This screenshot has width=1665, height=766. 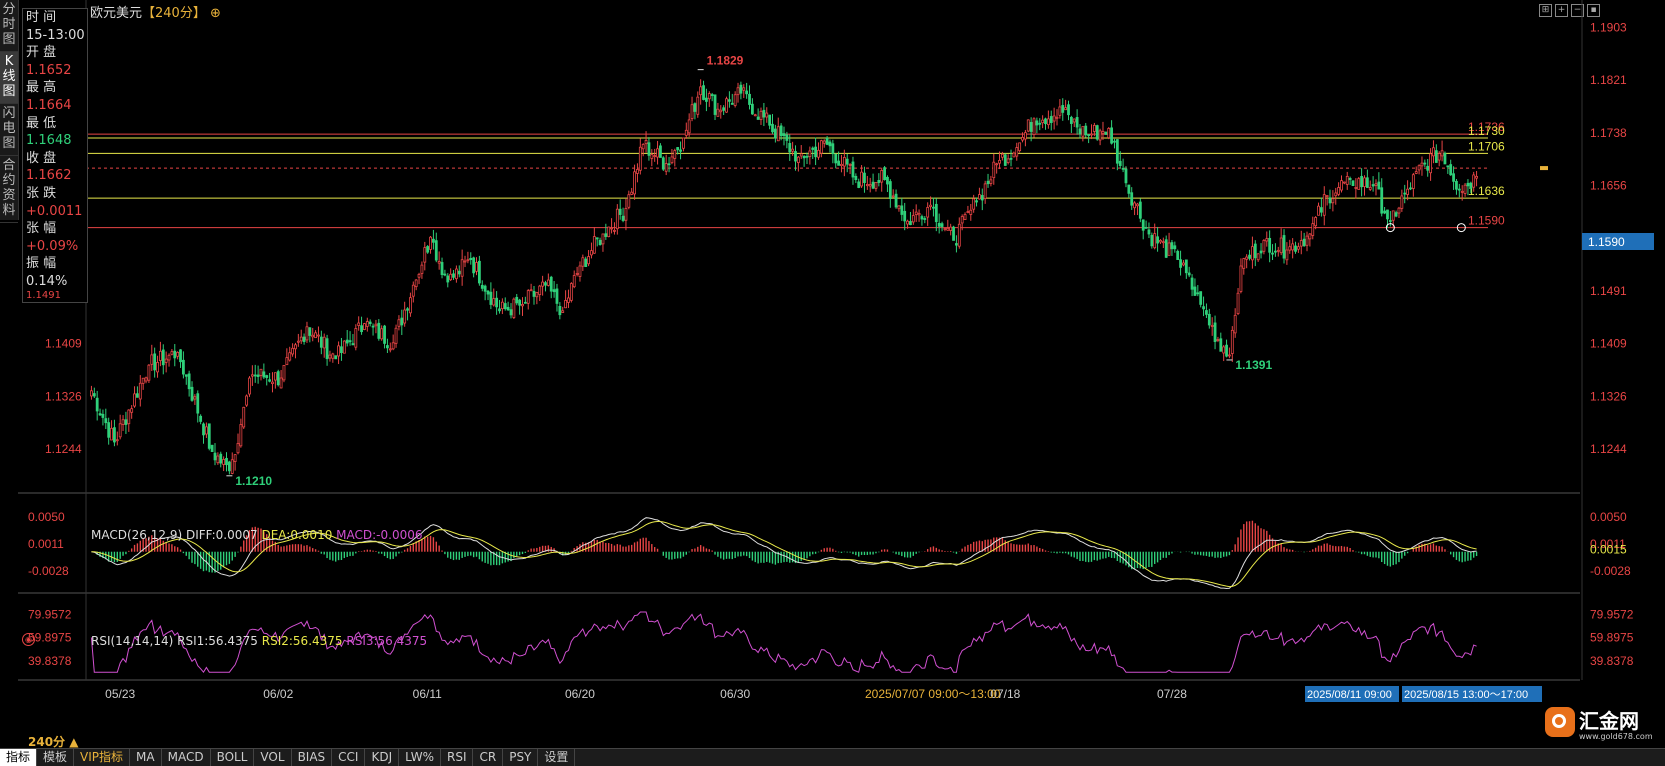 What do you see at coordinates (382, 757) in the screenshot?
I see `tab-kdj: KDJ` at bounding box center [382, 757].